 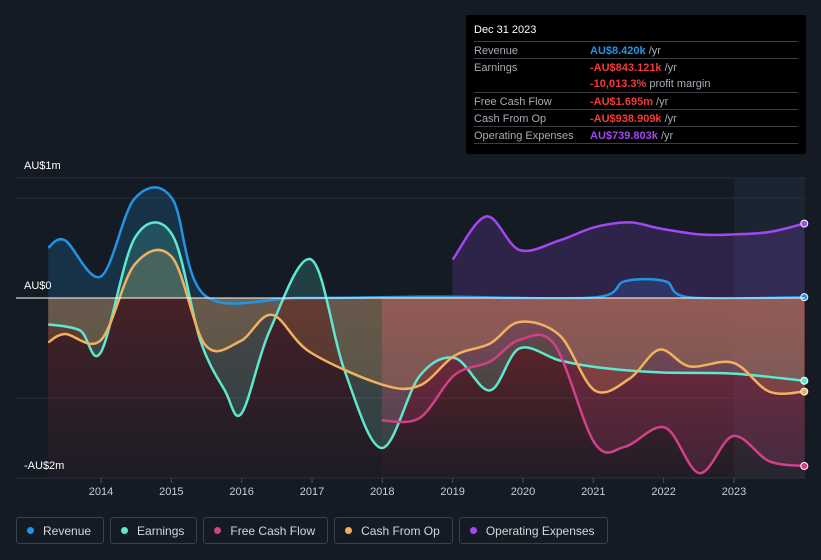 What do you see at coordinates (734, 492) in the screenshot?
I see `x-tick-label: 2023` at bounding box center [734, 492].